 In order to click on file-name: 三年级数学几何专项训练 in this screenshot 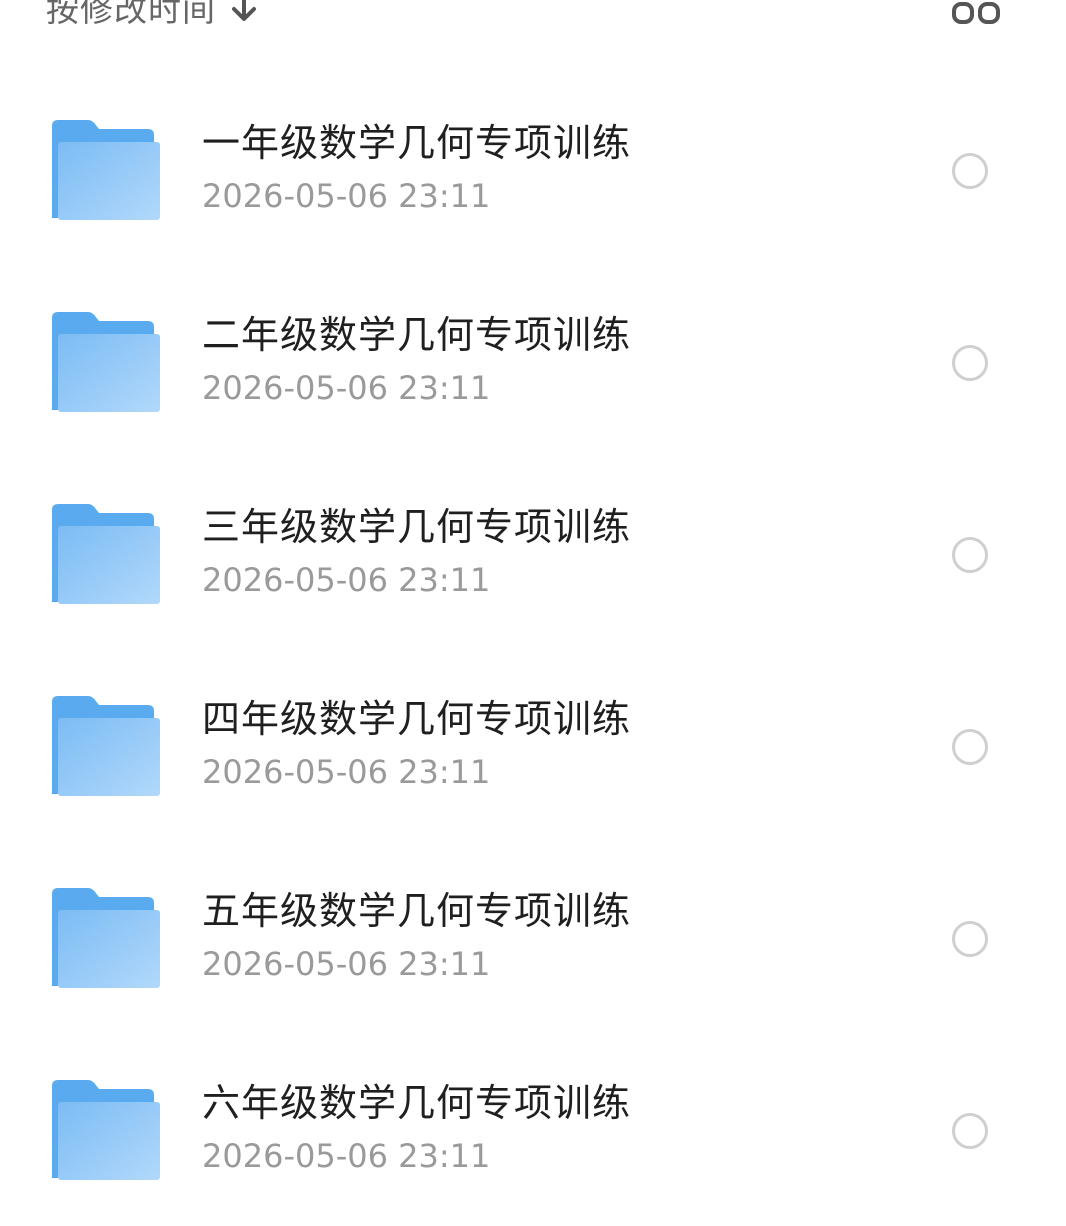, I will do `click(417, 527)`.